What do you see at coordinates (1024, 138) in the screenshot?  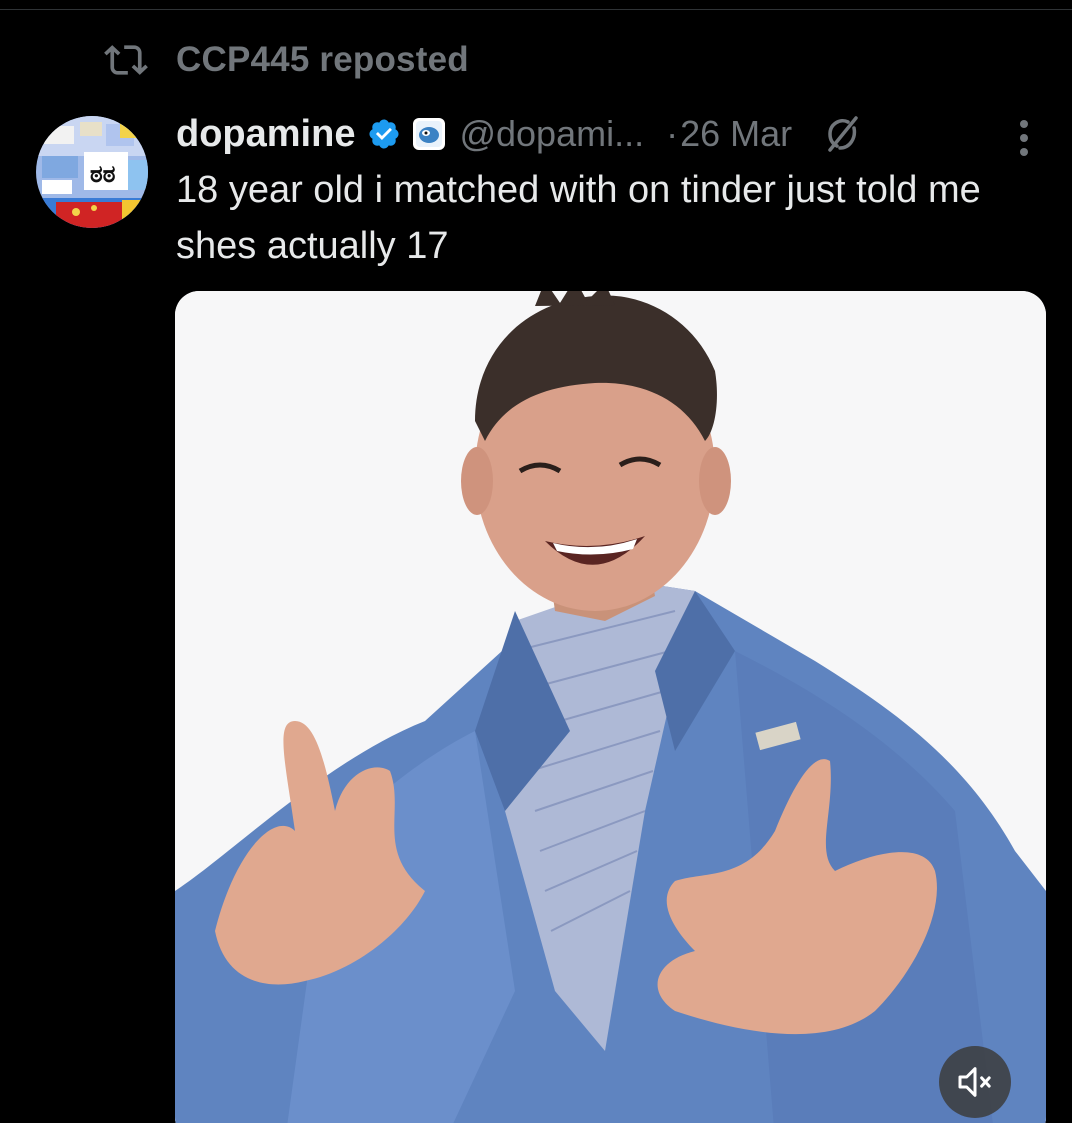 I see `more-options-icon` at bounding box center [1024, 138].